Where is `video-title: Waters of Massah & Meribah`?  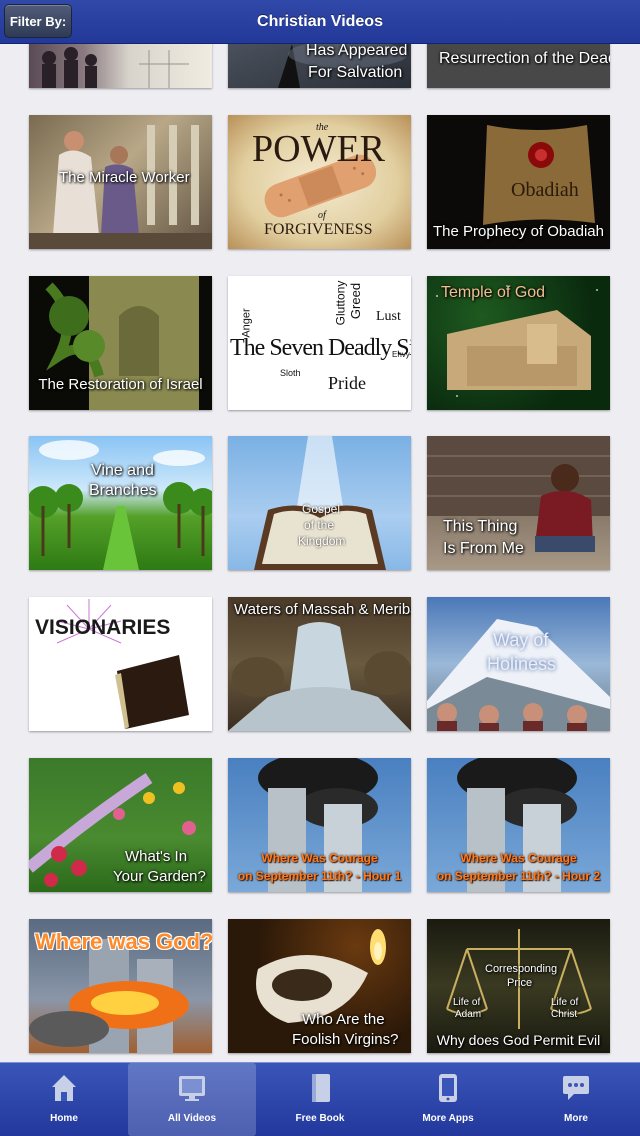
video-title: Waters of Massah & Meribah is located at coordinates (322, 609).